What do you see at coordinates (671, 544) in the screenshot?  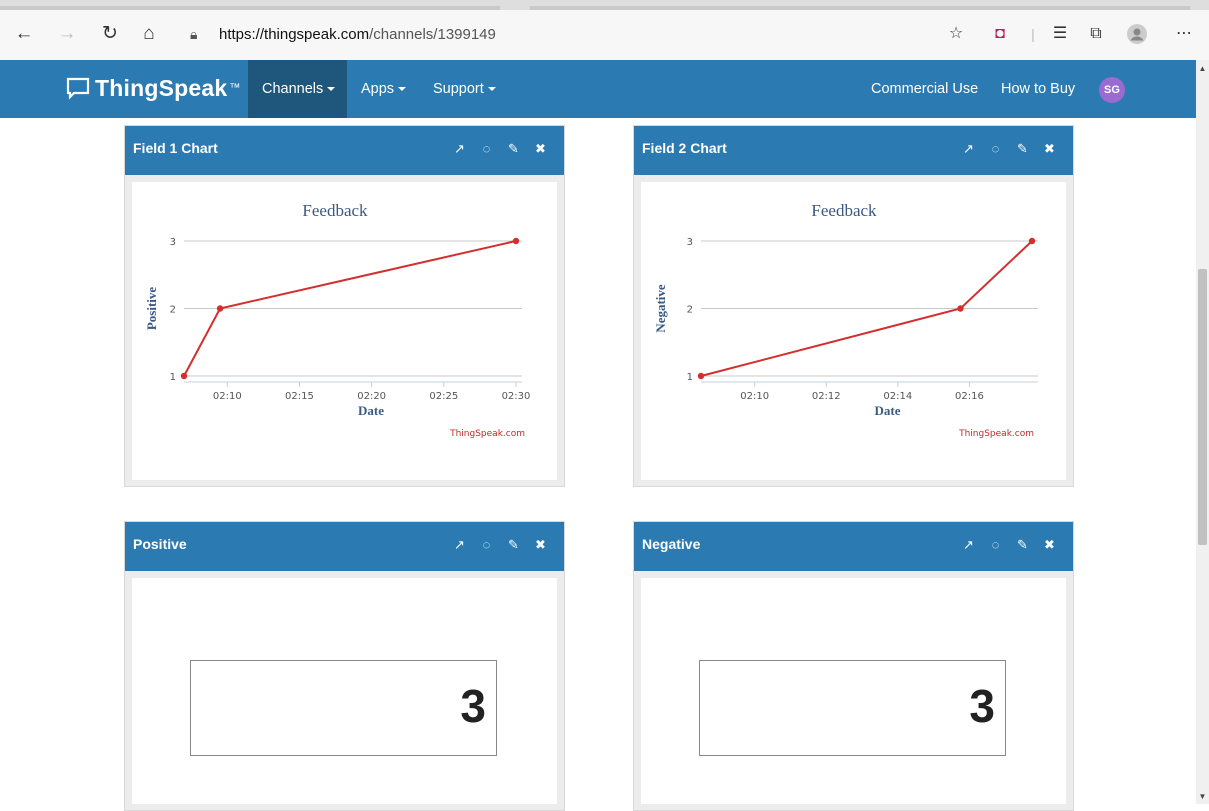 I see `panel-title: Negative` at bounding box center [671, 544].